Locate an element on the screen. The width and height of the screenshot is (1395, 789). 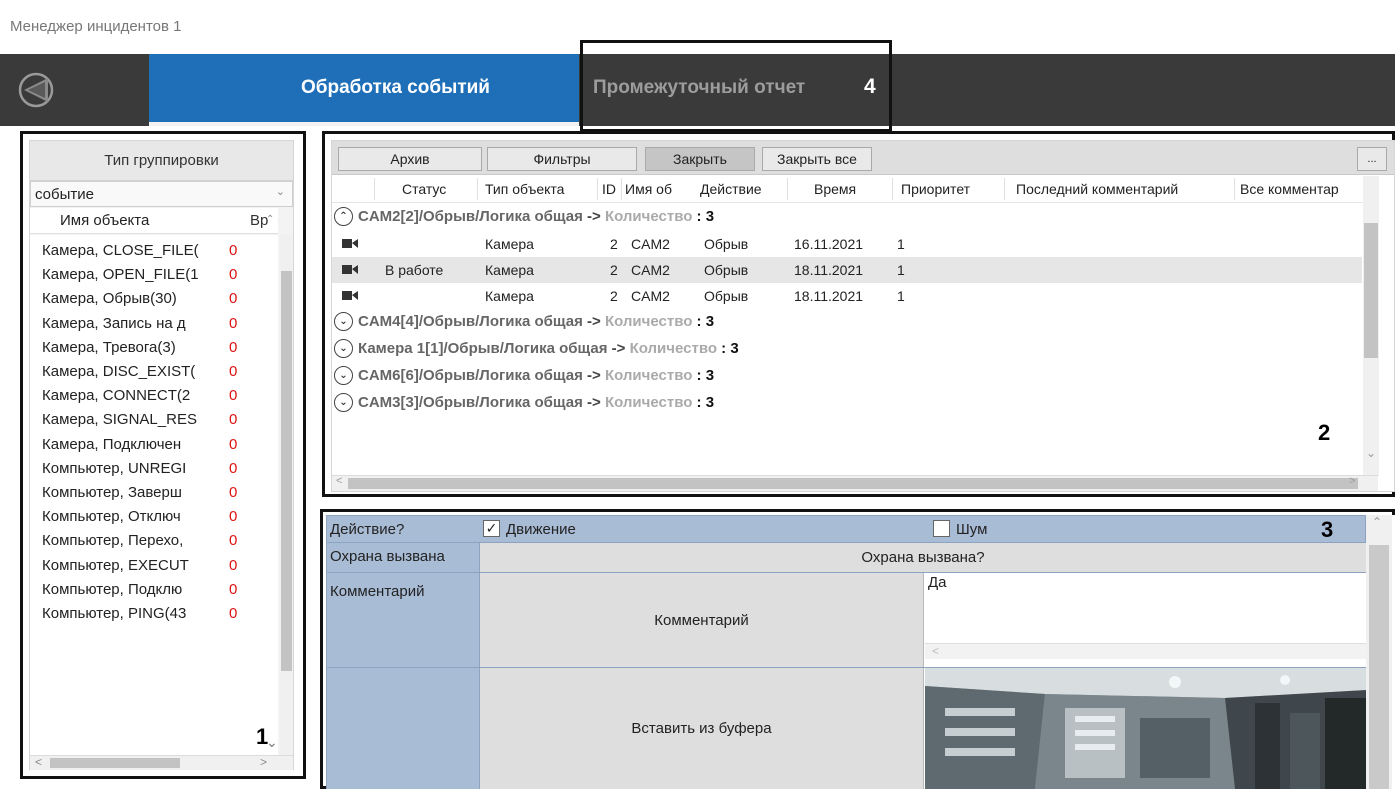
column-header-object-name: Имя объекта is located at coordinates (104, 220).